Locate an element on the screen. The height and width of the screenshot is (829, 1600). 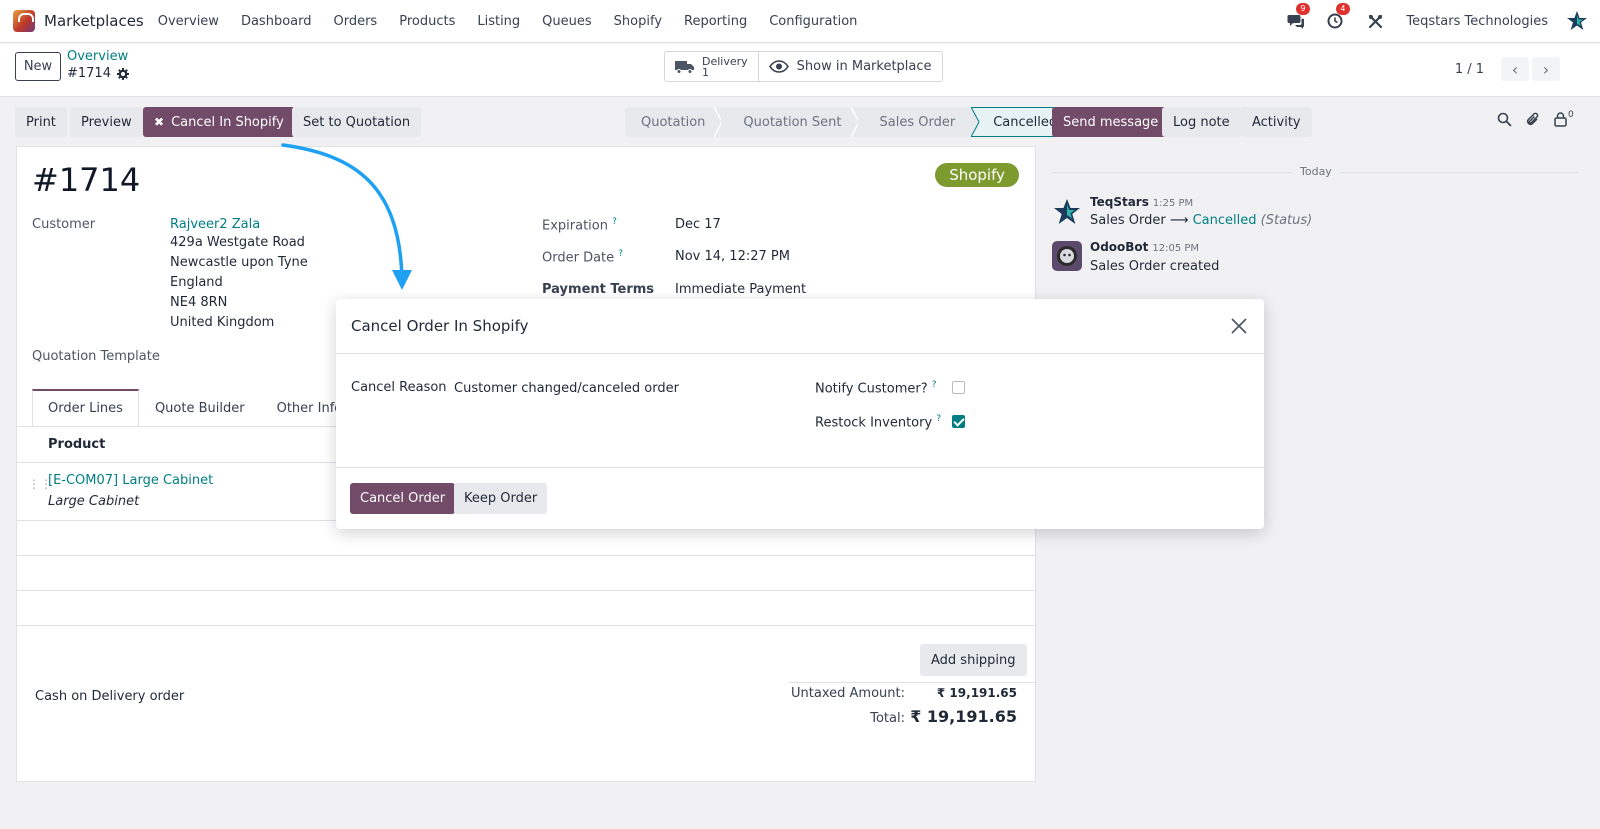
tracking-field: (Status) is located at coordinates (1286, 220).